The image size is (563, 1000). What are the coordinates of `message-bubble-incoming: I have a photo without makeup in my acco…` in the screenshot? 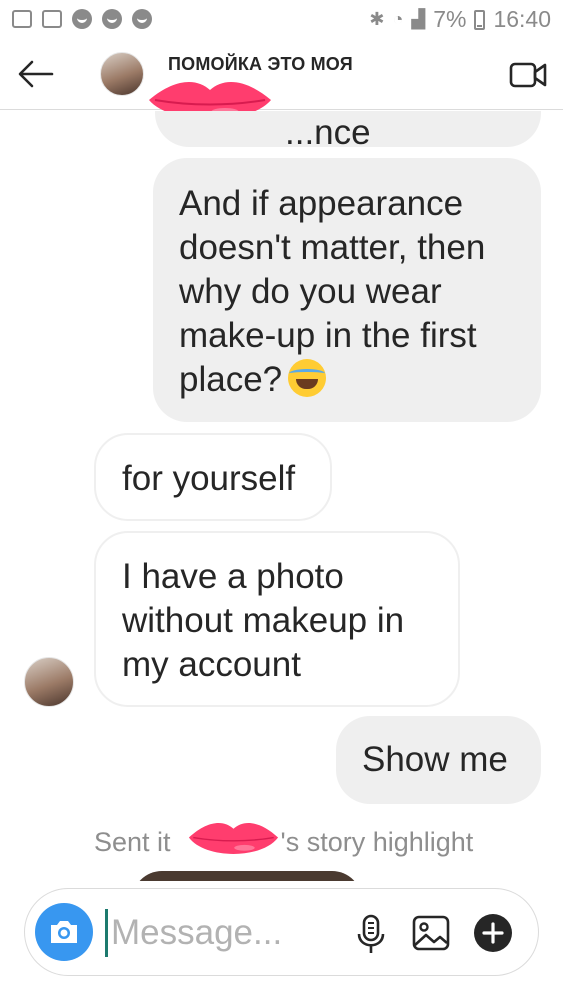 It's located at (277, 619).